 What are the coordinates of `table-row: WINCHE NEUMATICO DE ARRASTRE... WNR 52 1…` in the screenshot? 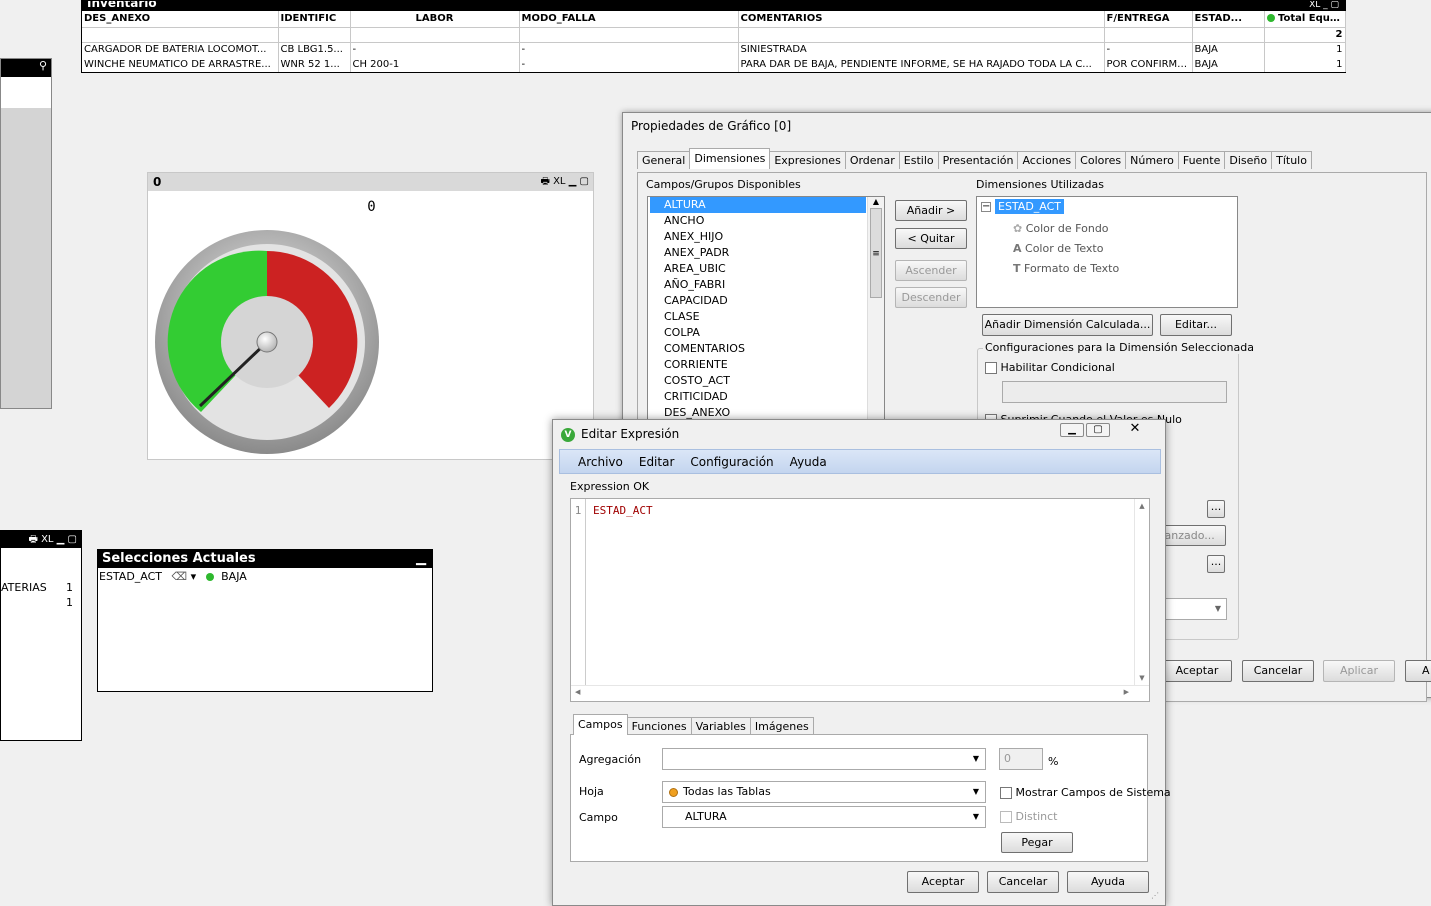 It's located at (714, 64).